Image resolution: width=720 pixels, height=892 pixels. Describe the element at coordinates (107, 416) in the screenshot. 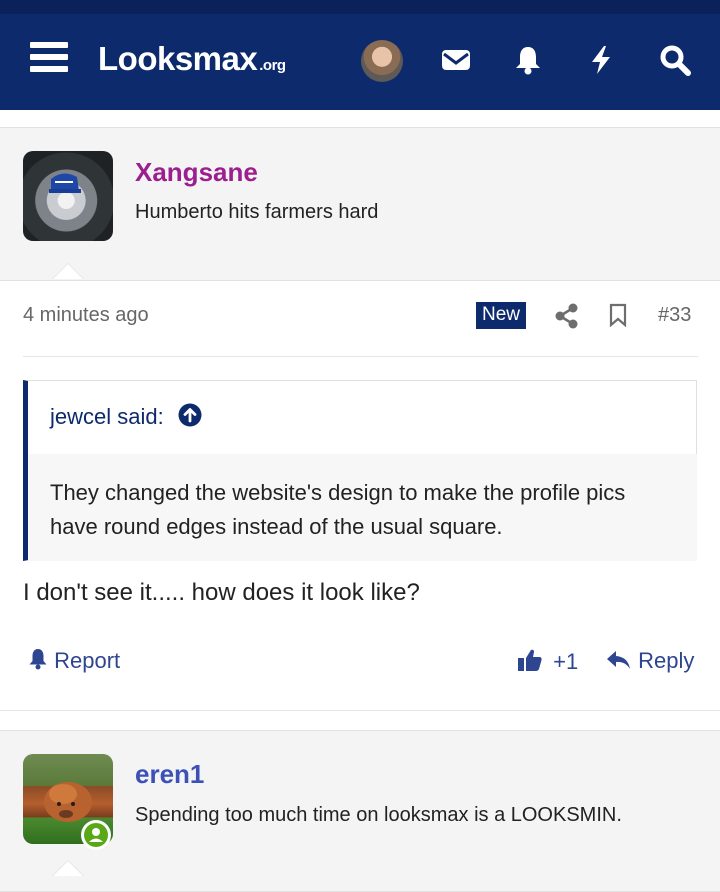

I see `quote-author-text: jewcel said:` at that location.